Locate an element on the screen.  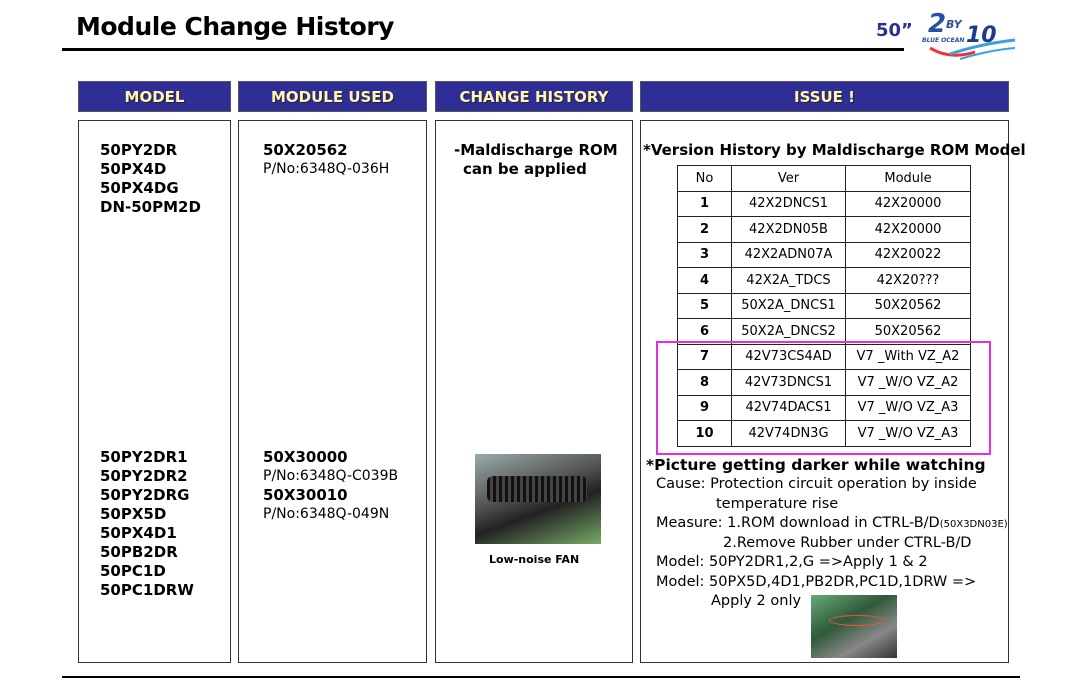
table-header-row: No Ver Module is located at coordinates (824, 178).